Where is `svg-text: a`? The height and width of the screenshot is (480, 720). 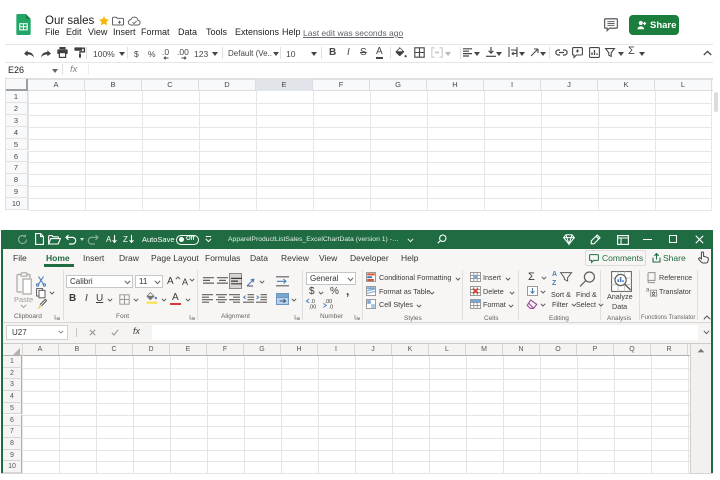 svg-text: a is located at coordinates (648, 291).